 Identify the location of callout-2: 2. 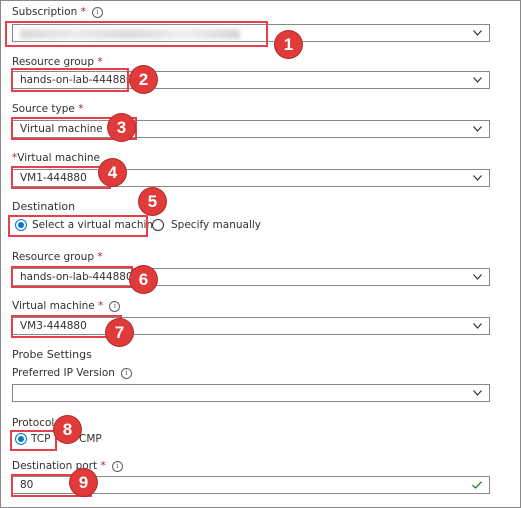
(143, 79).